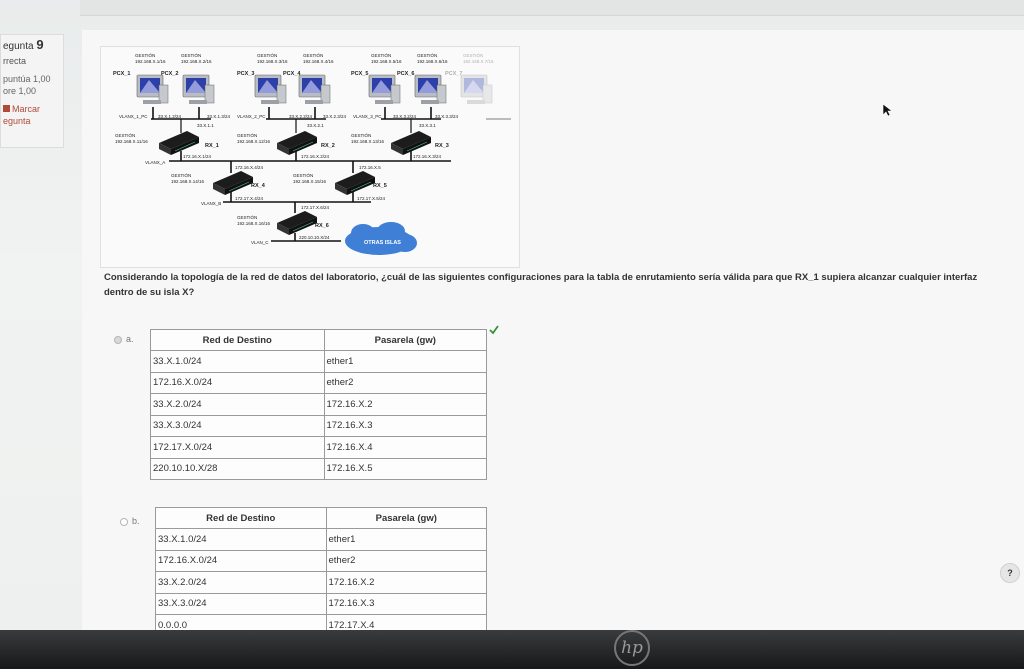  What do you see at coordinates (427, 125) in the screenshot?
I see `router-net-3: 33.X.3.1` at bounding box center [427, 125].